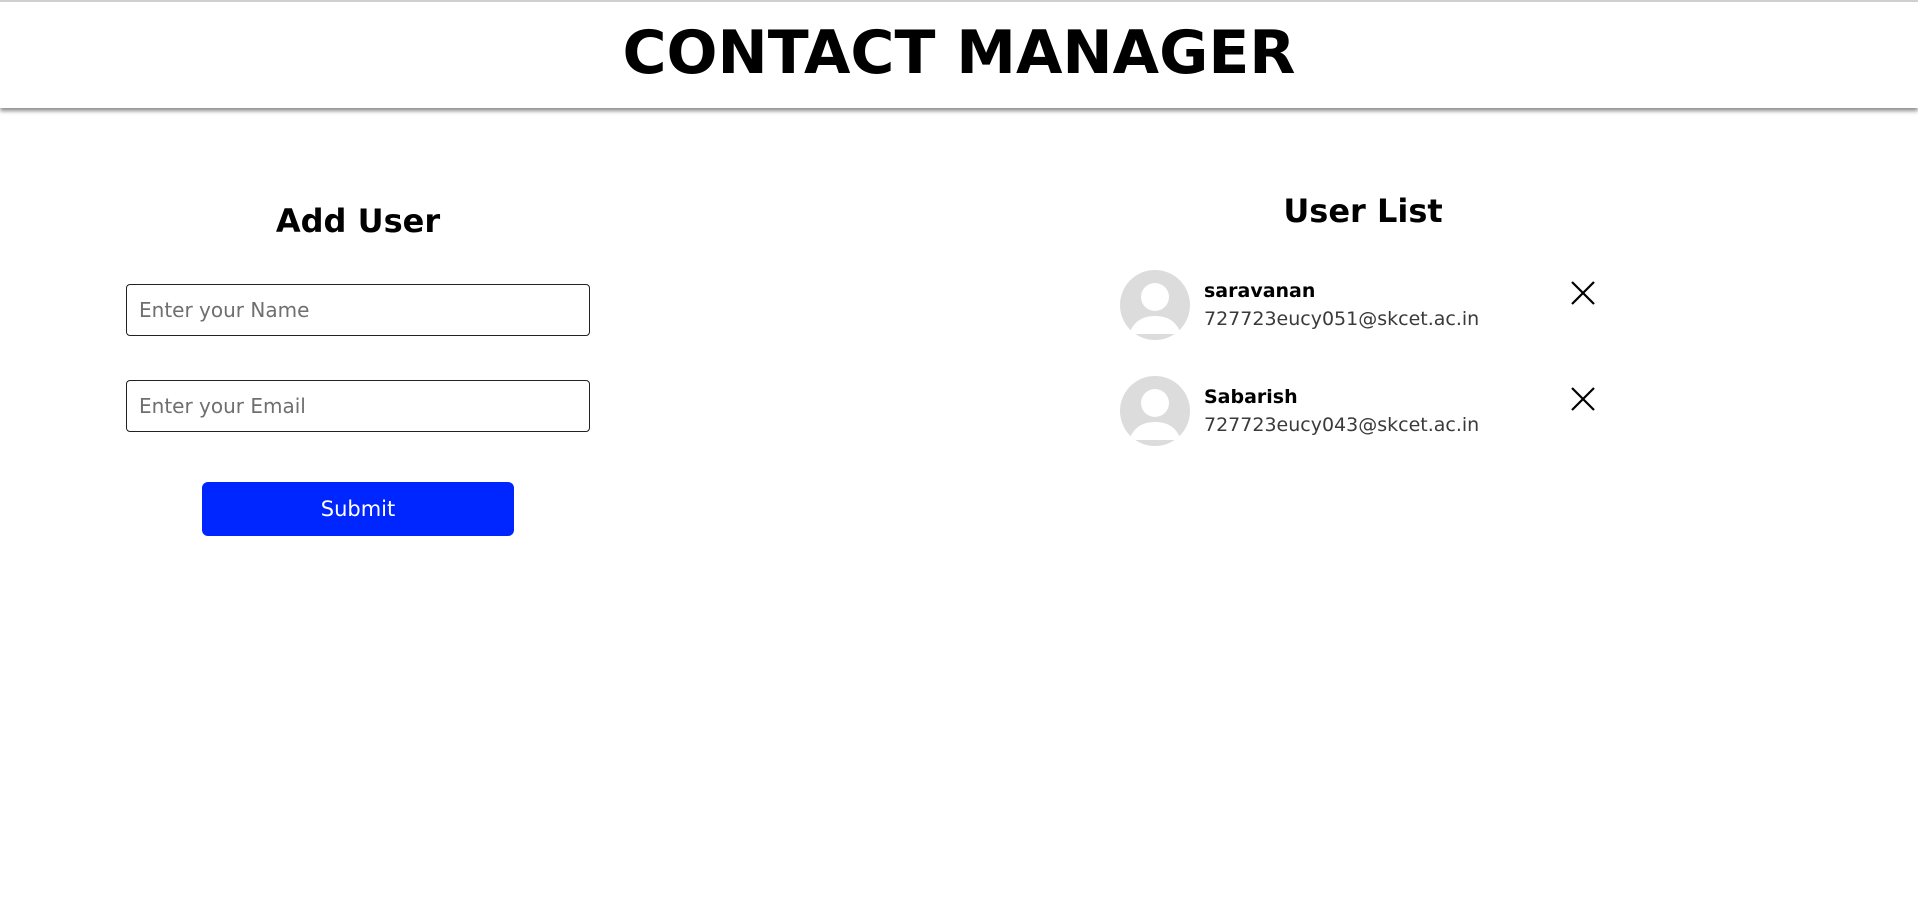 Image resolution: width=1918 pixels, height=916 pixels. I want to click on user-list-heading: User List, so click(1363, 211).